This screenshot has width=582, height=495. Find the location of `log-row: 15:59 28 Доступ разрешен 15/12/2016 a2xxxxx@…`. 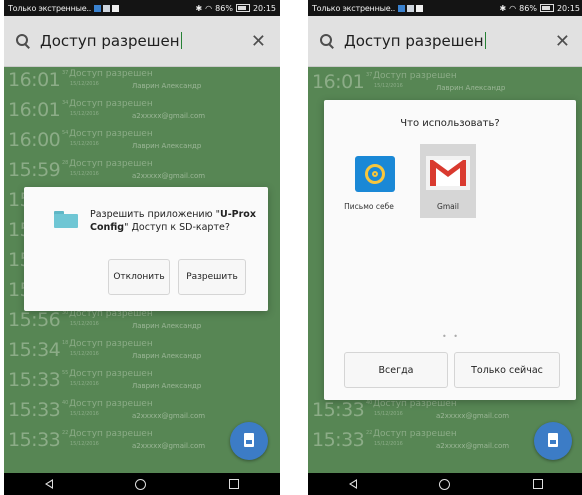

log-row: 15:59 28 Доступ разрешен 15/12/2016 a2xxxxx@… is located at coordinates (142, 172).